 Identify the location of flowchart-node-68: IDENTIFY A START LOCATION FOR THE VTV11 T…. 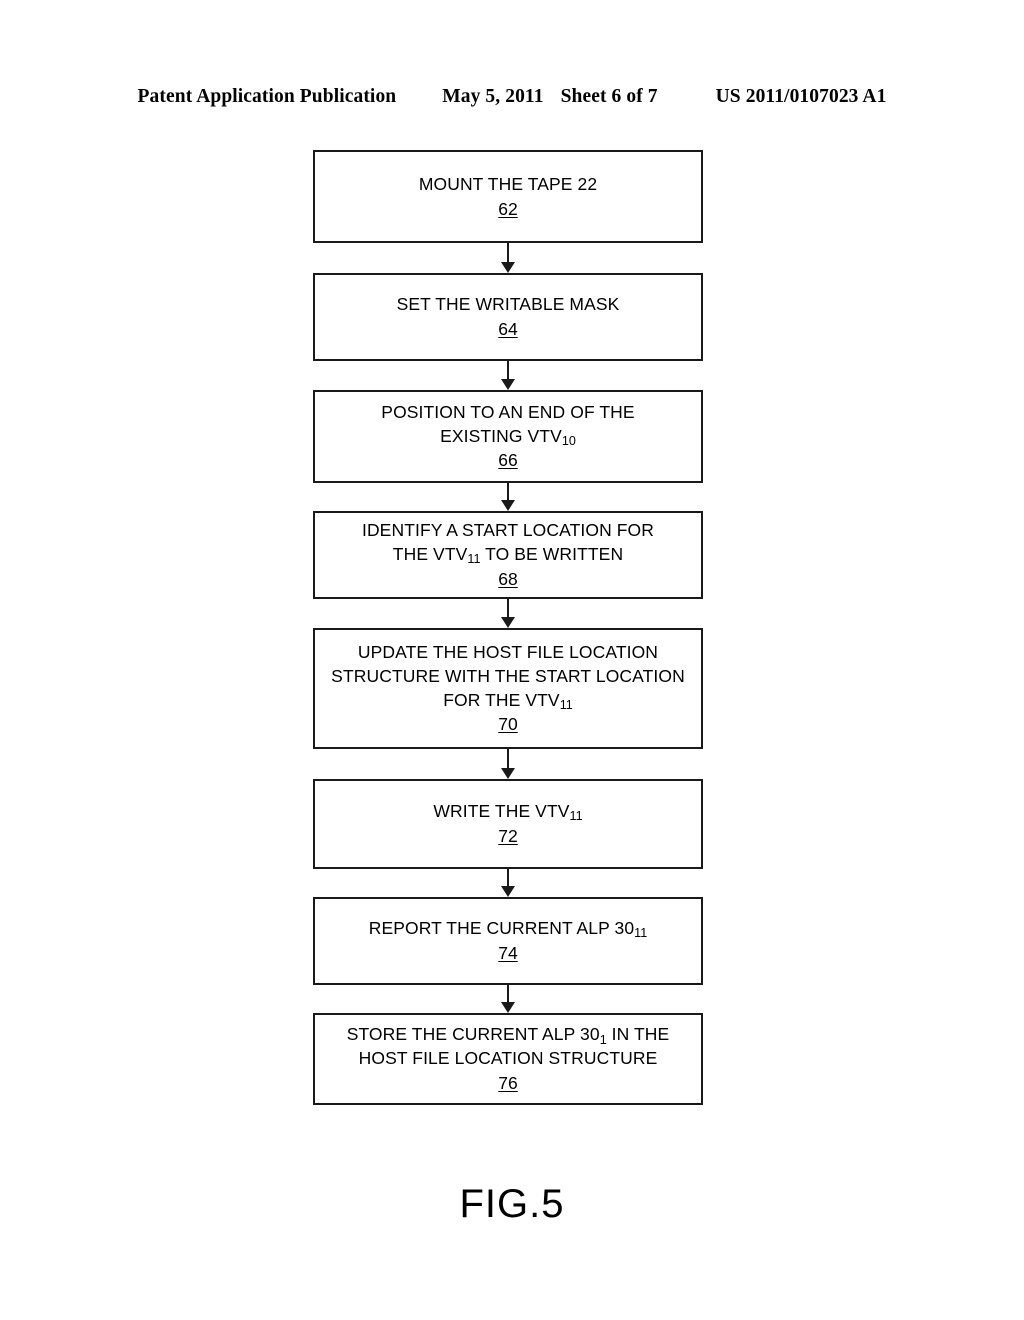
(508, 555).